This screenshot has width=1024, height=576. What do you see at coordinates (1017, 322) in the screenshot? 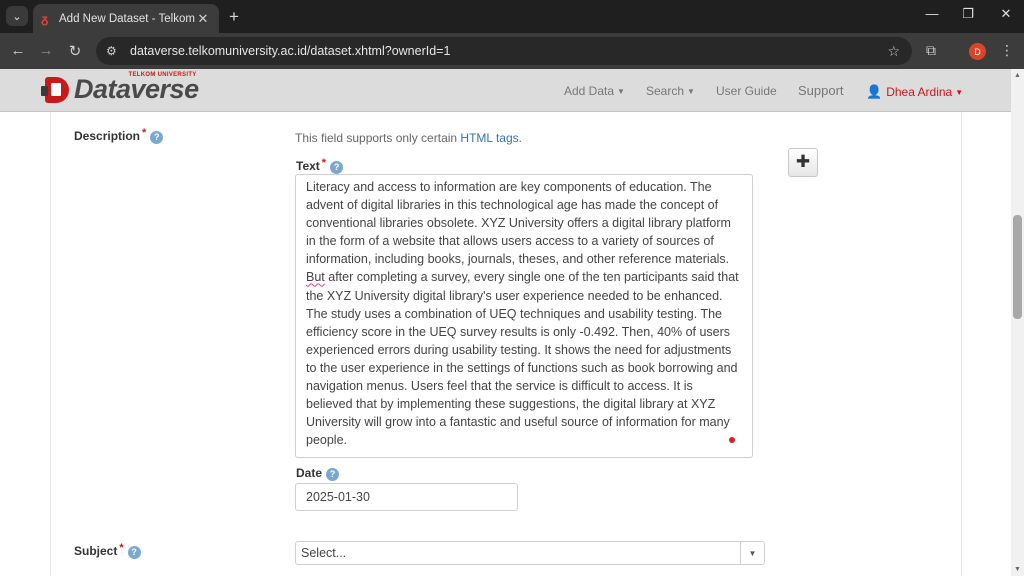
I see `page-scrollbar: ▲ ▼` at bounding box center [1017, 322].